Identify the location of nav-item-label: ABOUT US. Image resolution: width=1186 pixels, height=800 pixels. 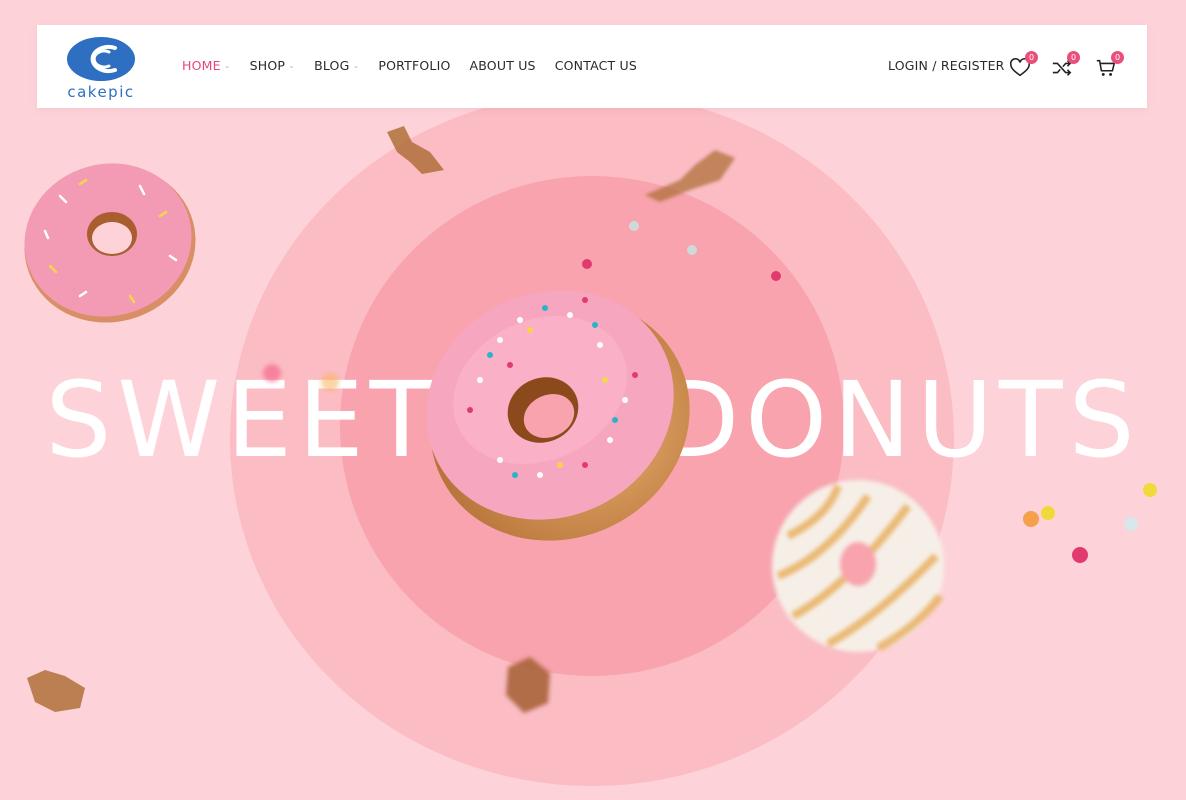
(502, 65).